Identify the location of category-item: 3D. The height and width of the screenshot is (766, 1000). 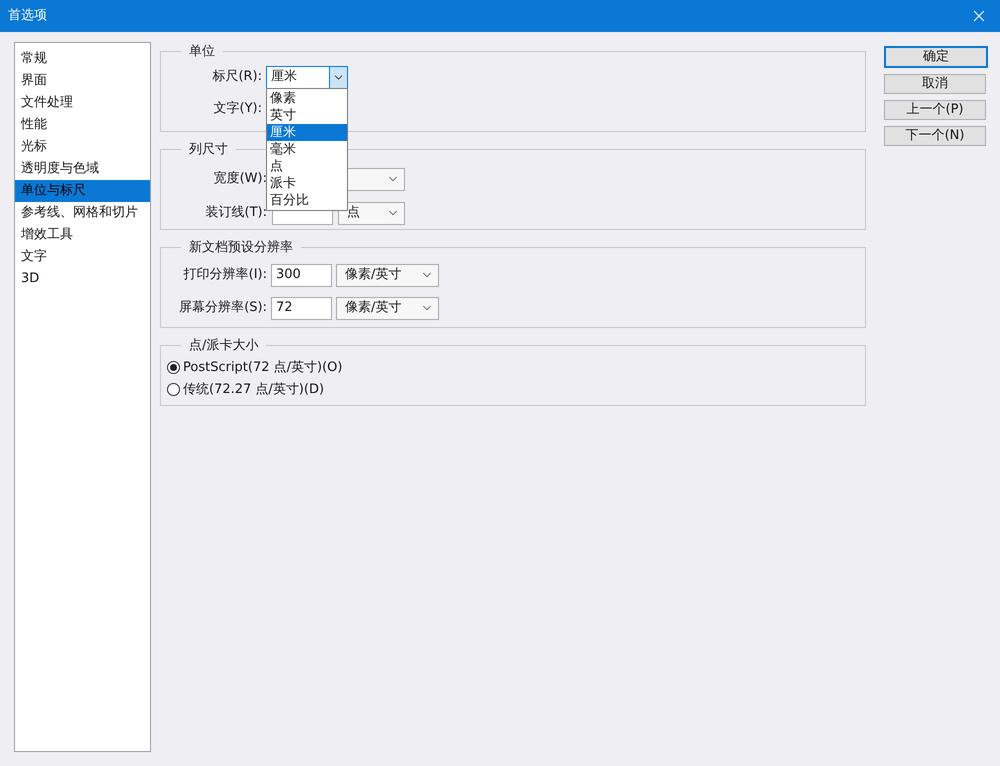
(82, 279).